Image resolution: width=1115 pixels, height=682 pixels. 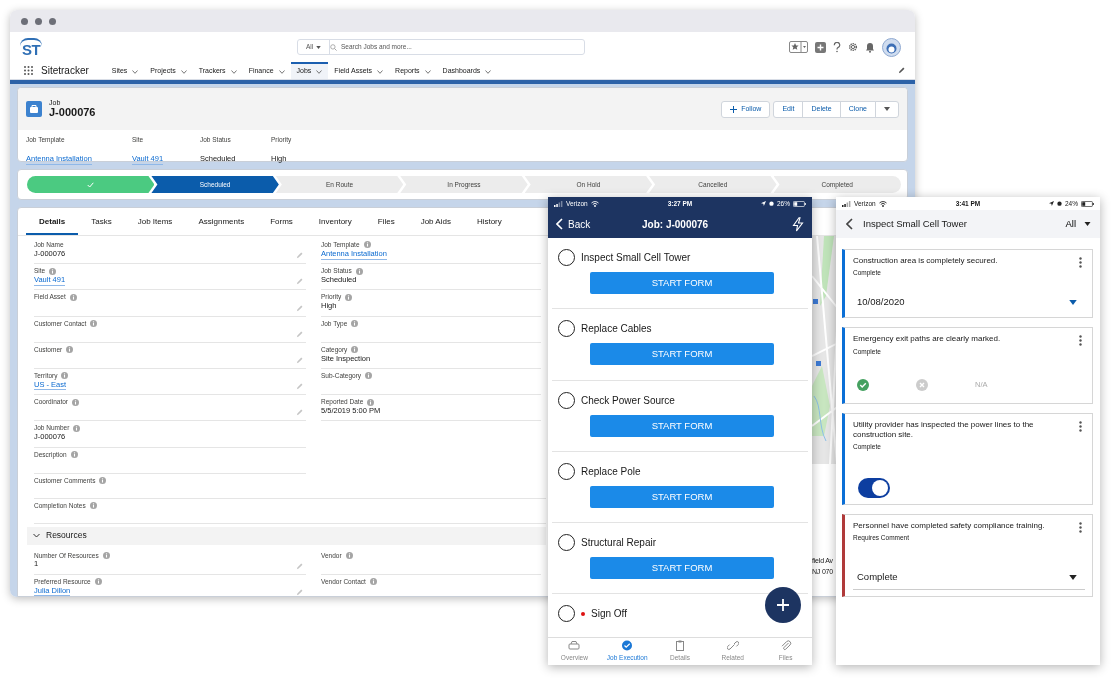 What do you see at coordinates (969, 567) in the screenshot?
I see `picklist-field: Complete` at bounding box center [969, 567].